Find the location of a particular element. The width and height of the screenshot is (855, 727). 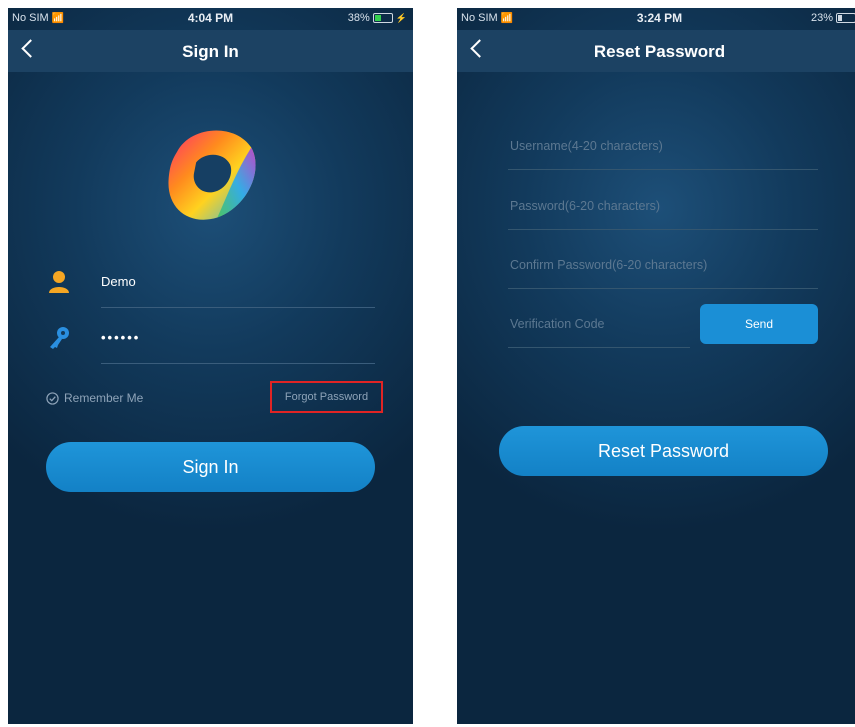

confirm-password-underline is located at coordinates (663, 288).